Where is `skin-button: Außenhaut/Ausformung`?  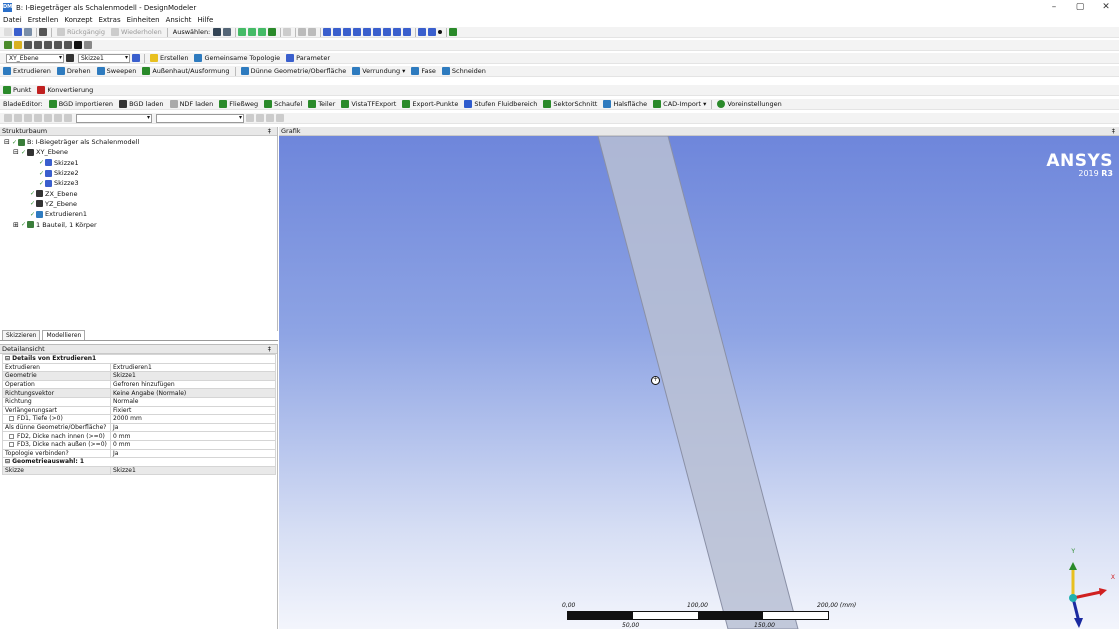
skin-button: Außenhaut/Ausformung is located at coordinates (185, 71).